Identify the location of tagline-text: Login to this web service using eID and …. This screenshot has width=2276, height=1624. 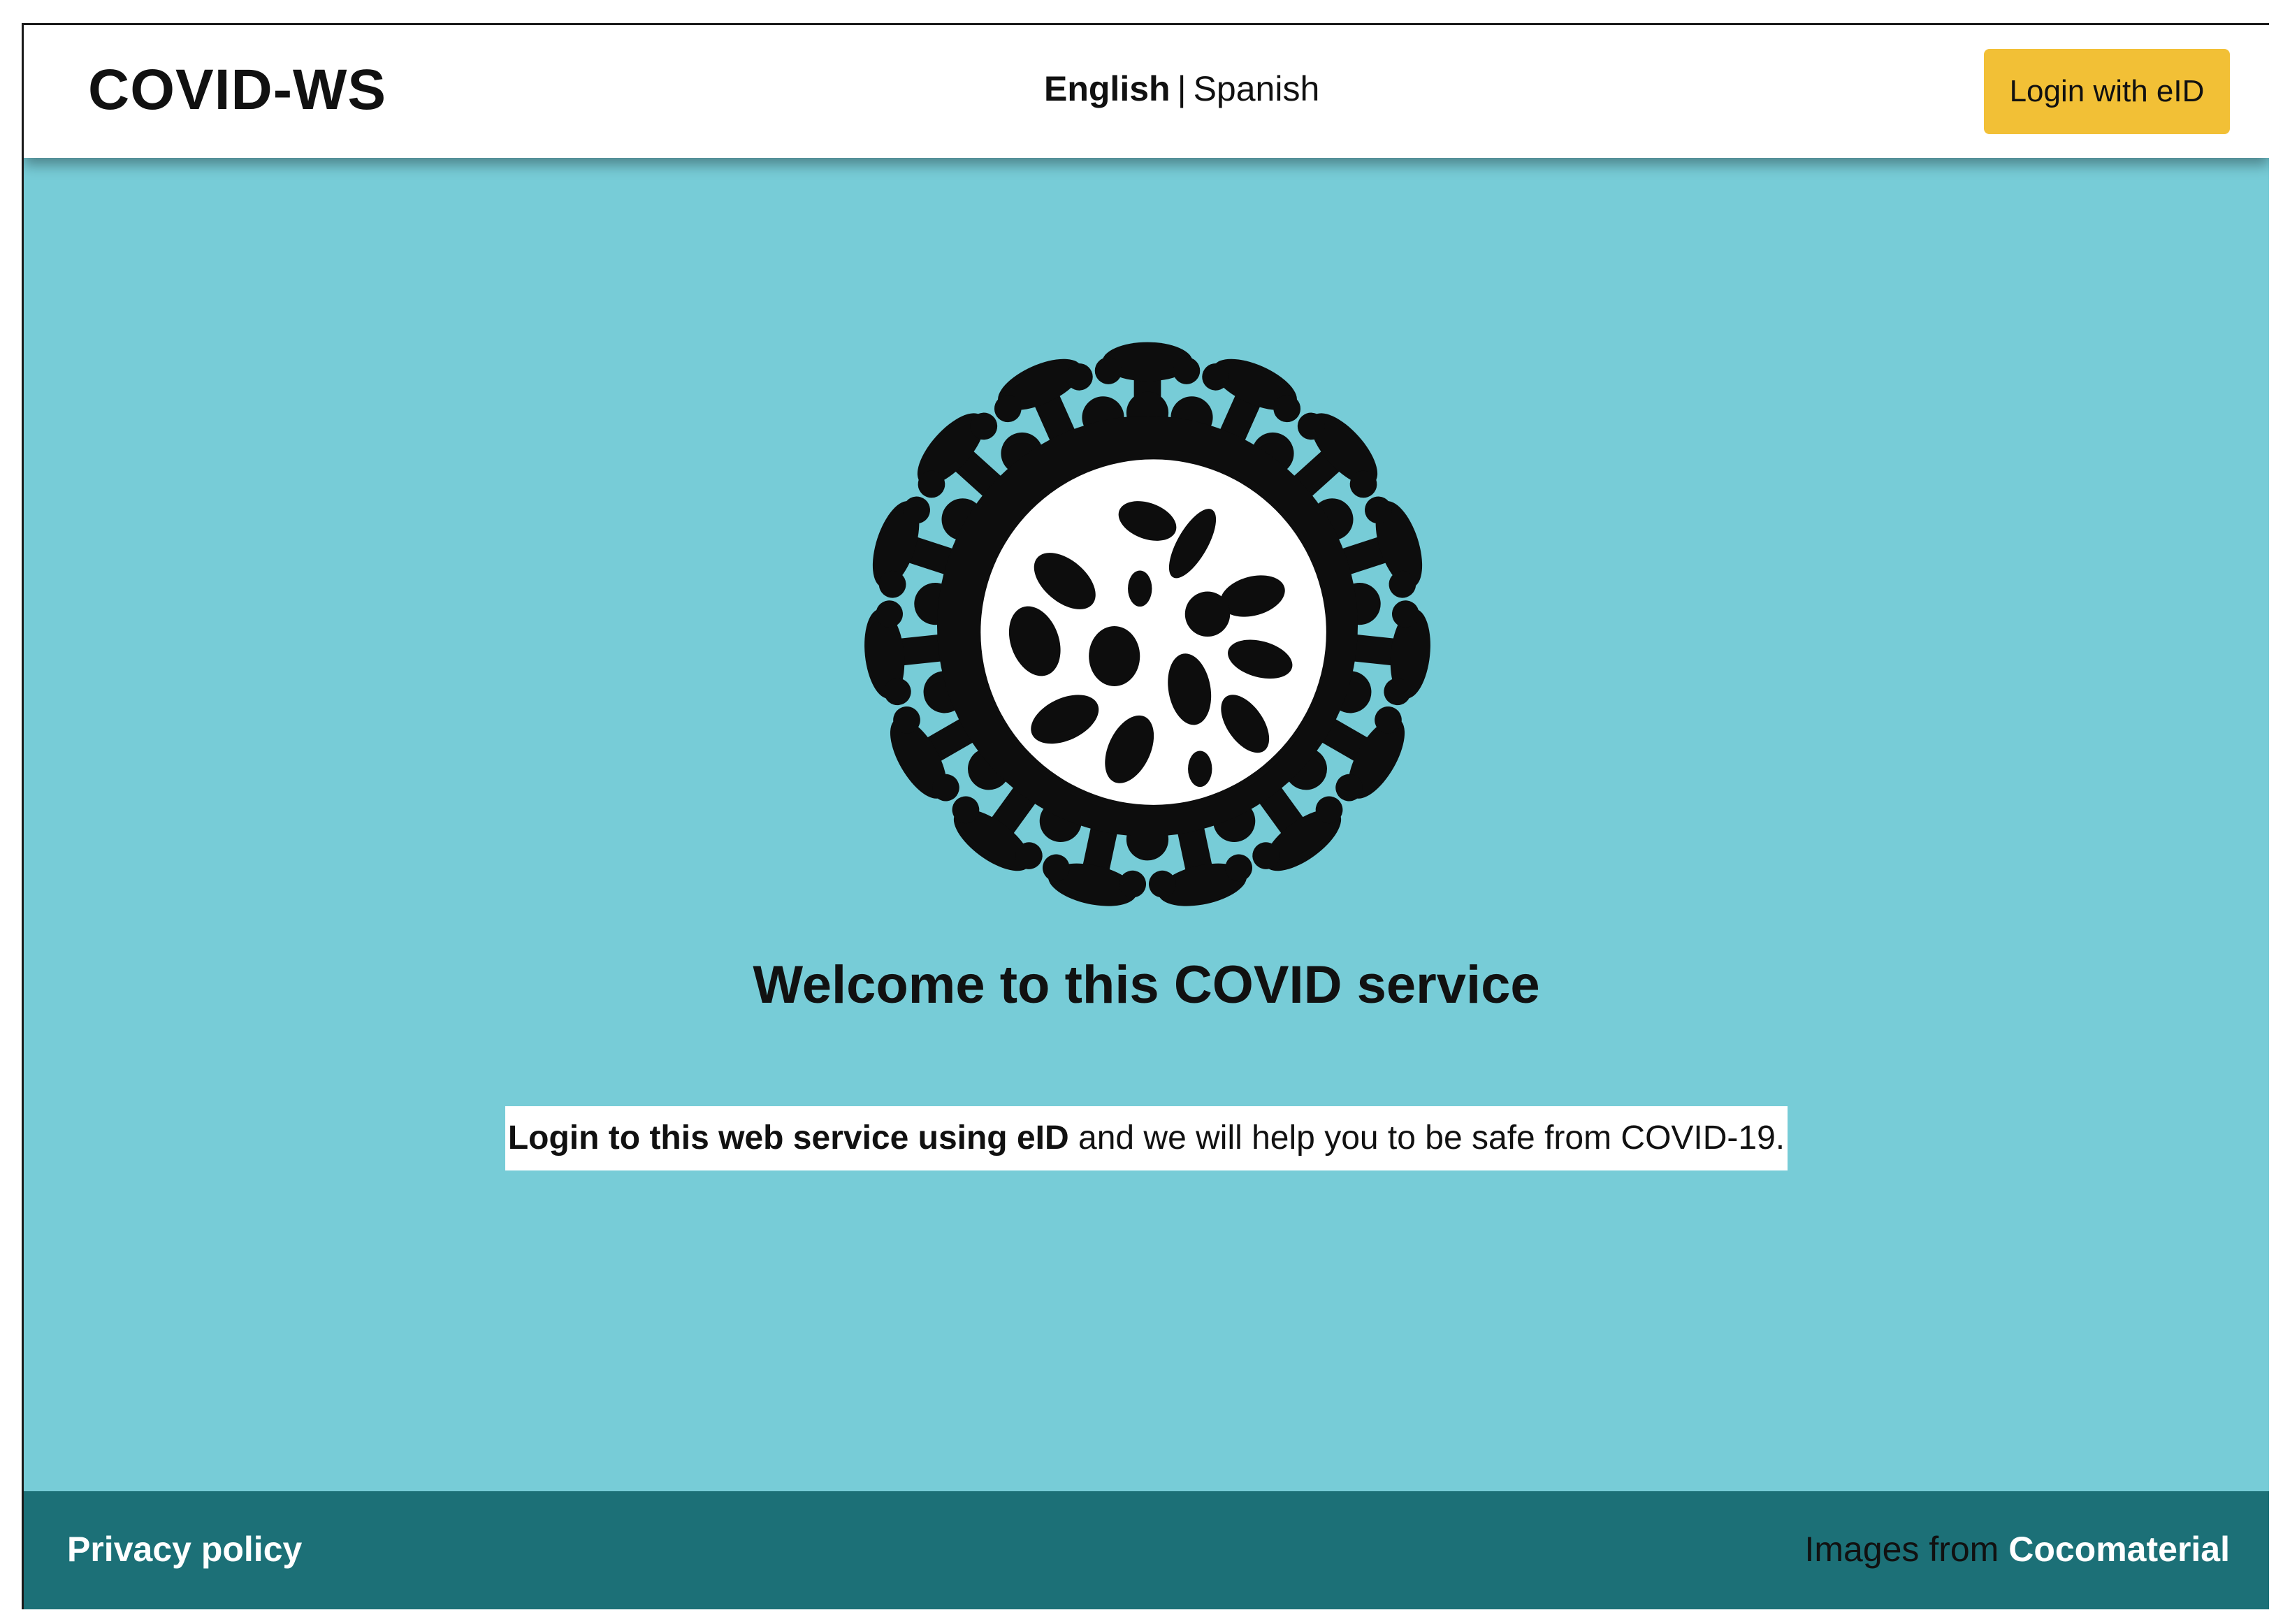
(1146, 1138).